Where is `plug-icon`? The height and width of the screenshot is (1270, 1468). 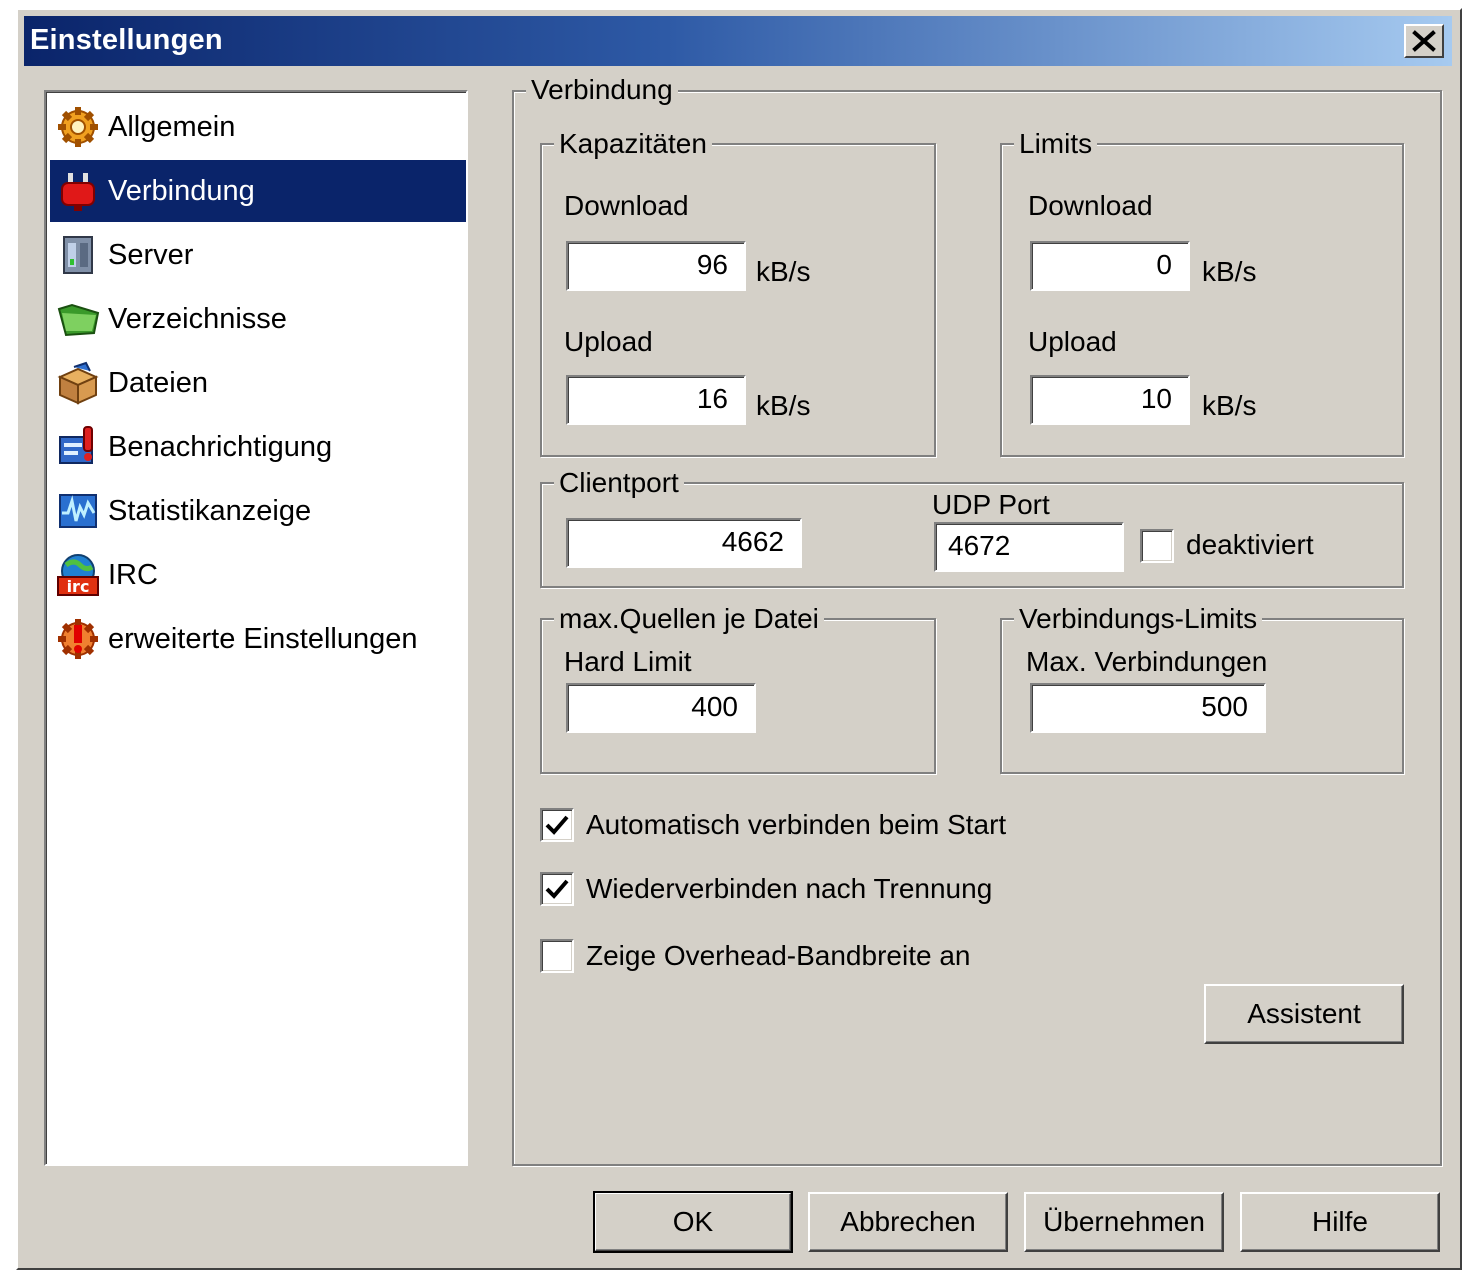
plug-icon is located at coordinates (78, 192).